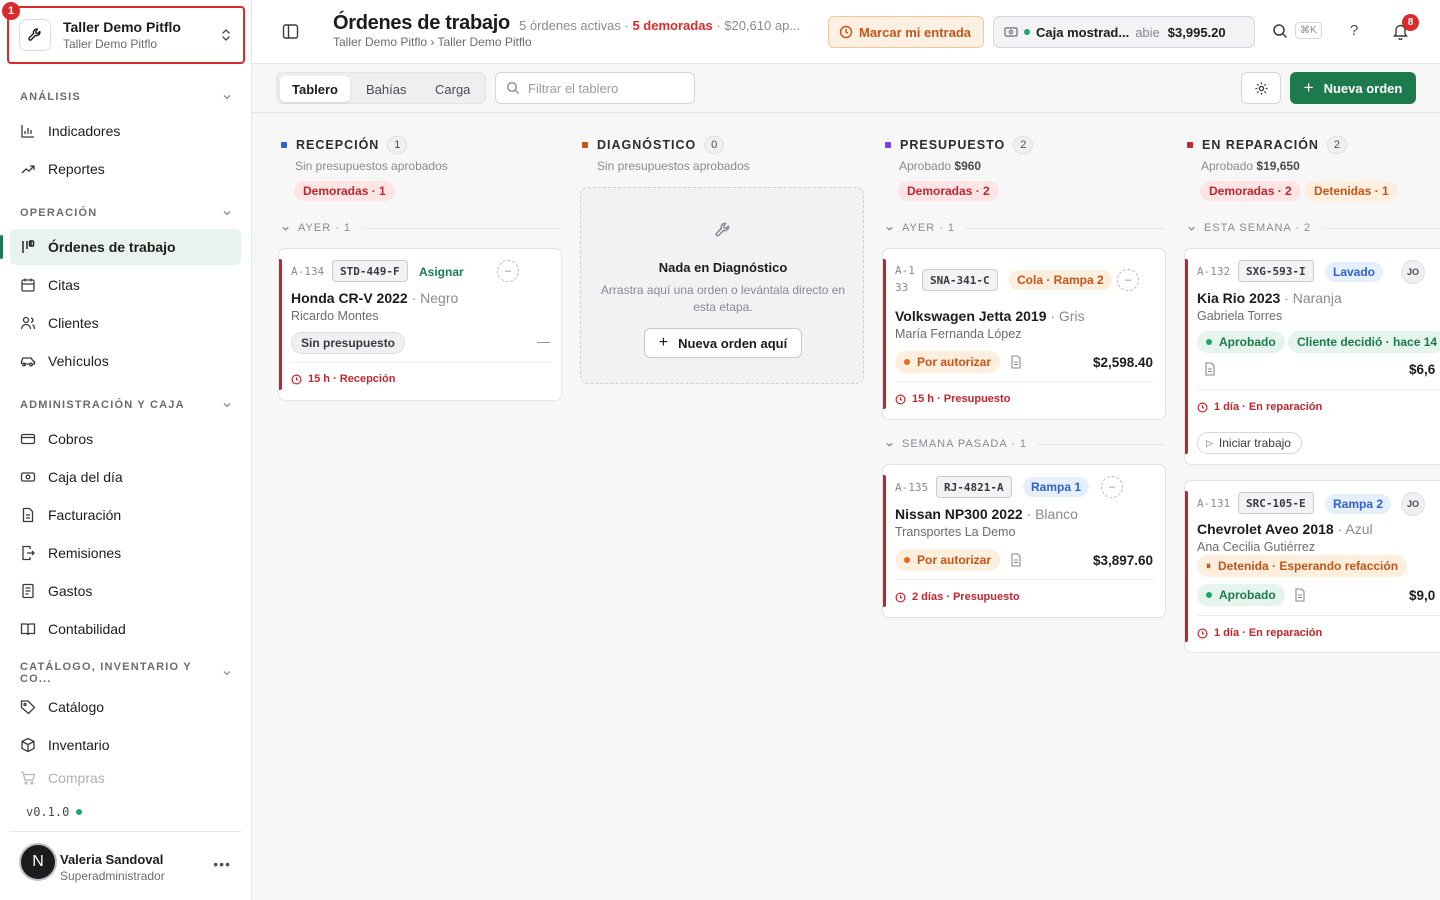 The image size is (1440, 900). I want to click on chevron-down-icon, so click(285, 228).